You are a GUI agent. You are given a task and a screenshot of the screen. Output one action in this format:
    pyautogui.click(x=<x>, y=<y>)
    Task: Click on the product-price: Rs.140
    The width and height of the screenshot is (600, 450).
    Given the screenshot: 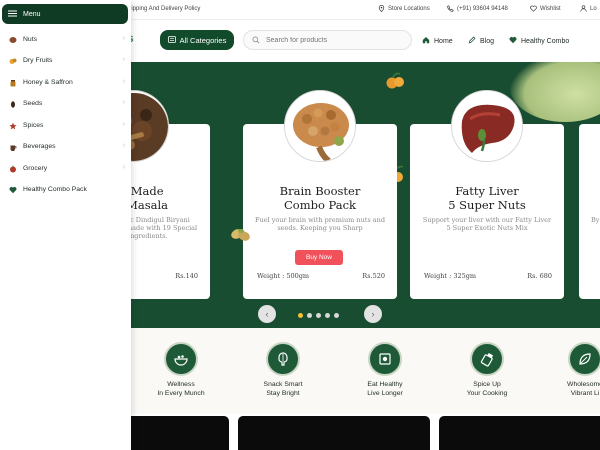 What is the action you would take?
    pyautogui.click(x=186, y=276)
    